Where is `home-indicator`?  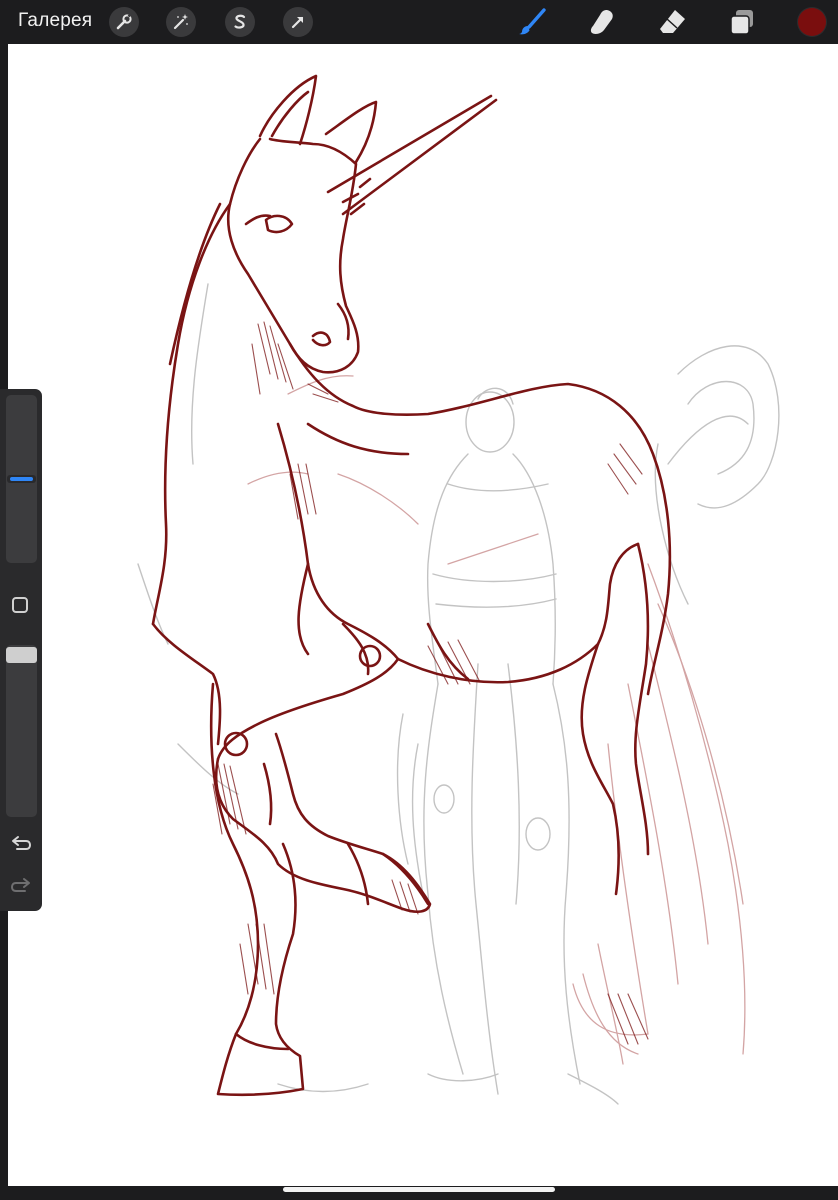 home-indicator is located at coordinates (419, 1189).